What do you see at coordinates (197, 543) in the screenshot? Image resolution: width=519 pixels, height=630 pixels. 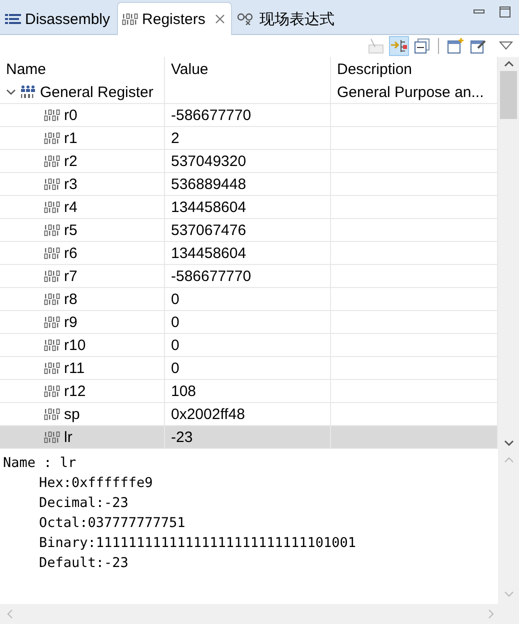 I see `detail-line: Binary:11111111111111111111111111101001` at bounding box center [197, 543].